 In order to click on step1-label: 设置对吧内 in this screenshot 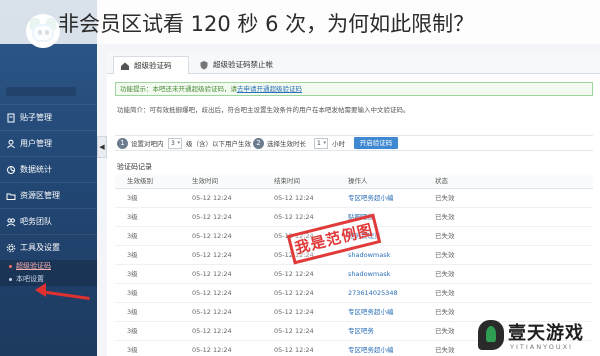, I will do `click(147, 144)`.